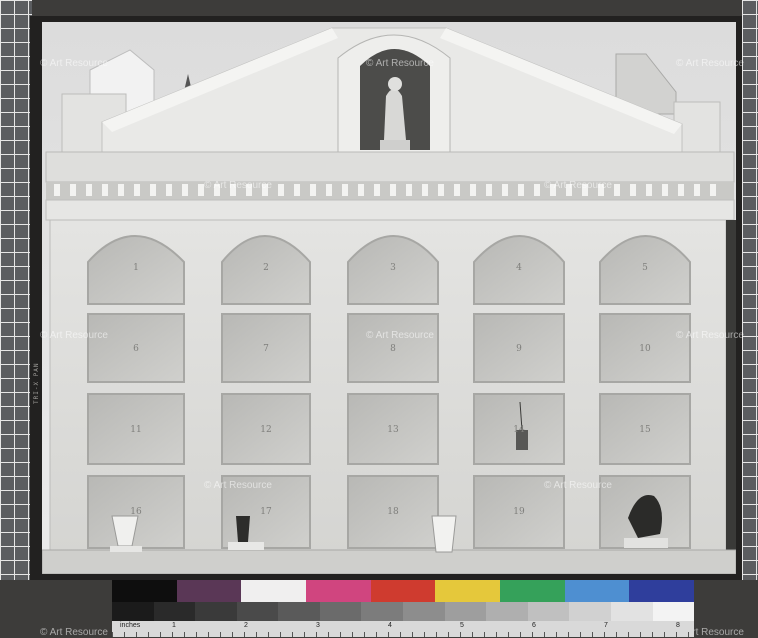 This screenshot has height=638, width=758. What do you see at coordinates (318, 625) in the screenshot?
I see `ruler-number: 3` at bounding box center [318, 625].